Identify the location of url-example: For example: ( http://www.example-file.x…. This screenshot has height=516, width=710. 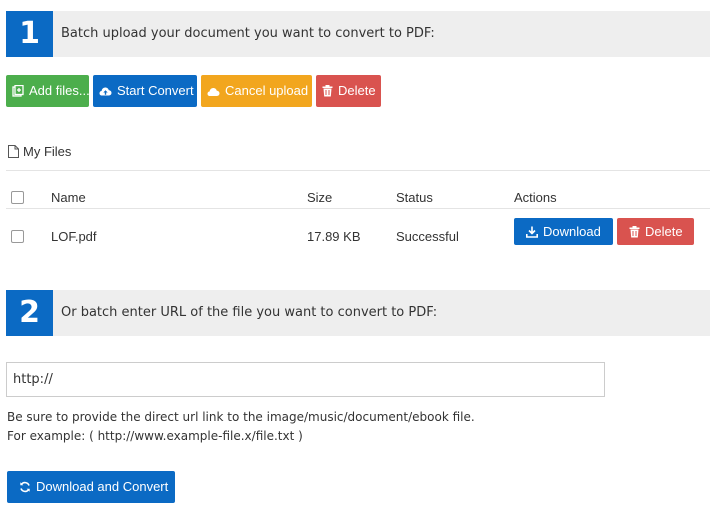
(155, 436).